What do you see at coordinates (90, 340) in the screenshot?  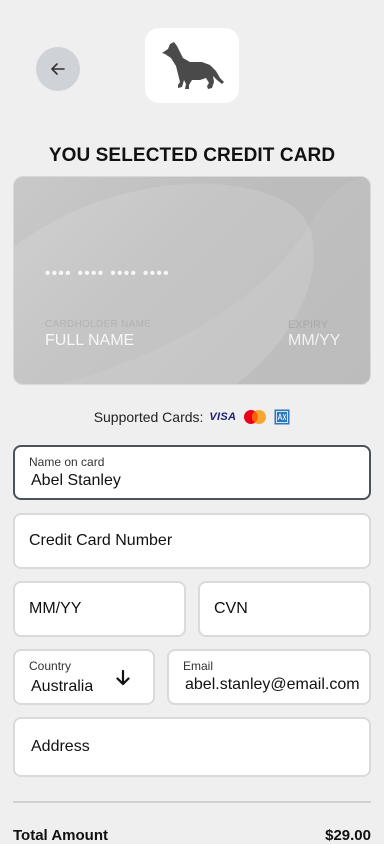 I see `card-holder-value: FULL NAME` at bounding box center [90, 340].